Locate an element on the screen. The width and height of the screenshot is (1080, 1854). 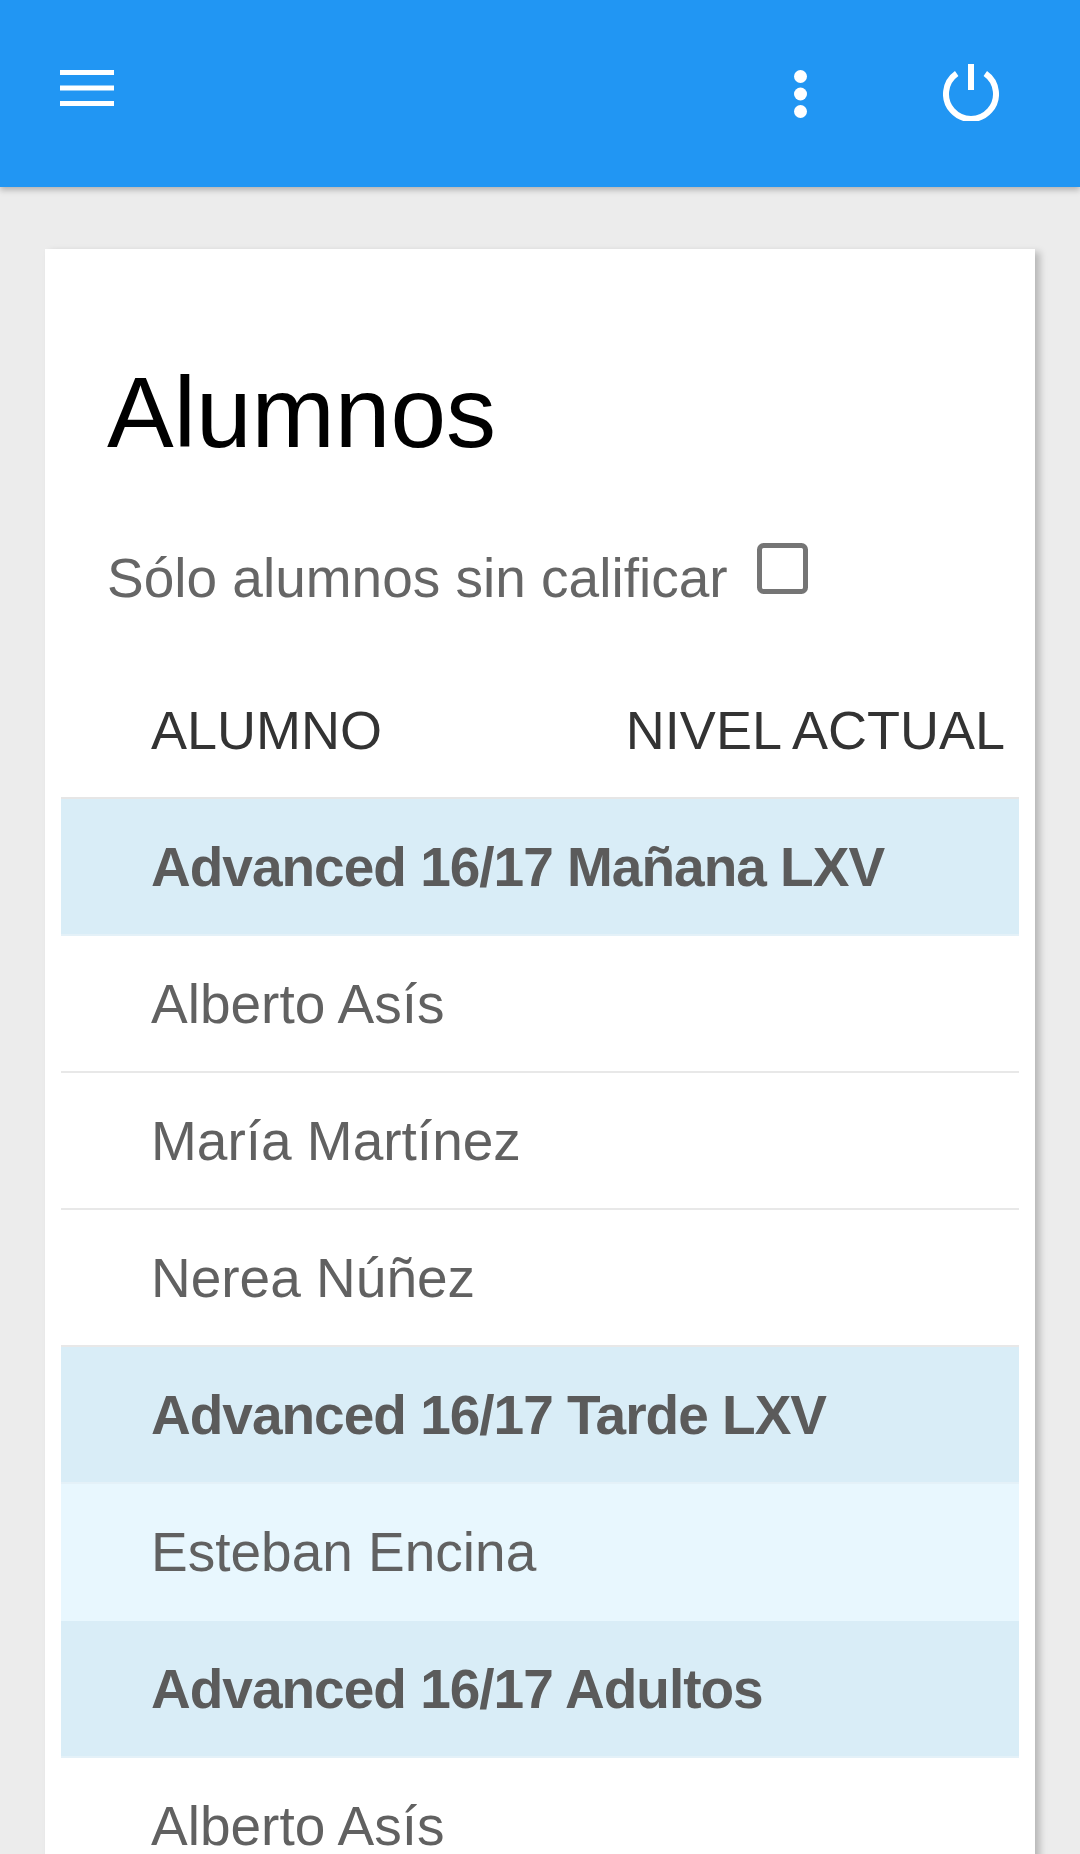
group-header-row: Advanced 16/17 Adultos is located at coordinates (540, 1689).